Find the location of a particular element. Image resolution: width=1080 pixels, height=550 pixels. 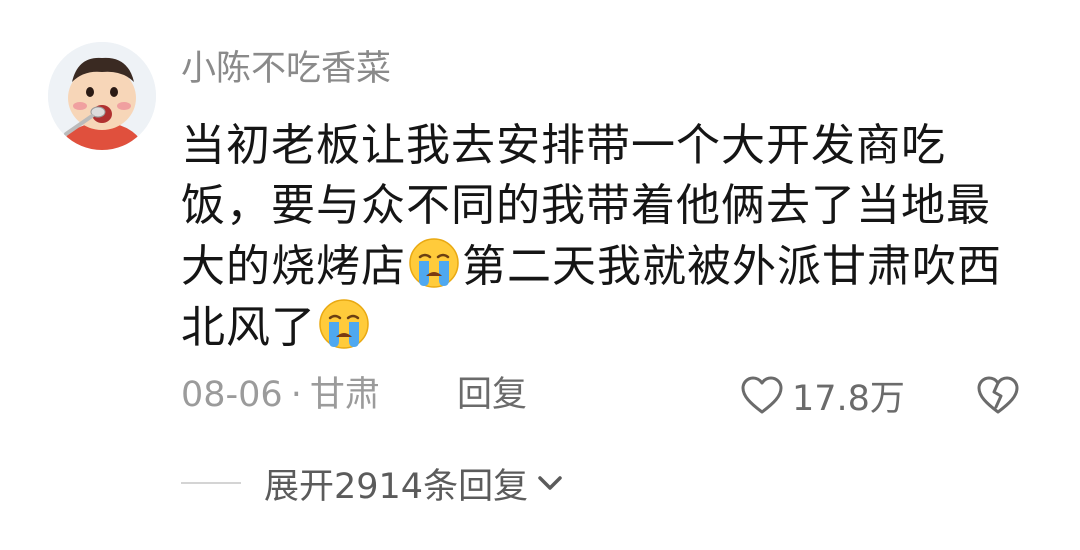

comment-date: 08-06 is located at coordinates (232, 395).